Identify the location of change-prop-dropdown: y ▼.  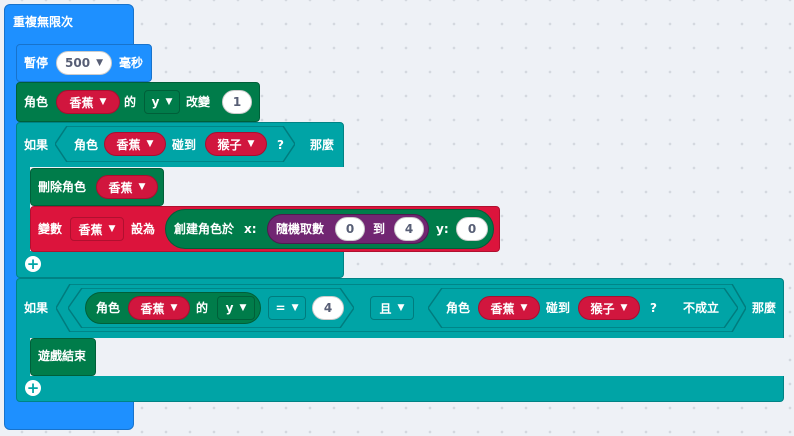
(162, 102).